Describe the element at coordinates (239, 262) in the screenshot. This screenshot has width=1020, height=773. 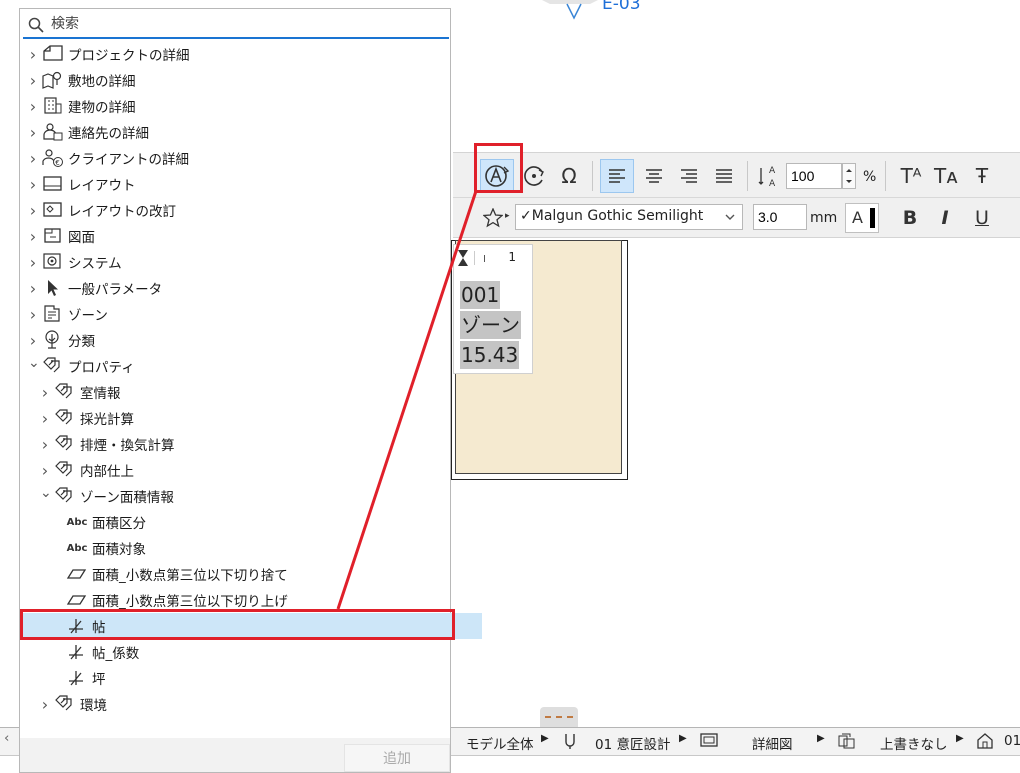
I see `tree-item-8: › システム` at that location.